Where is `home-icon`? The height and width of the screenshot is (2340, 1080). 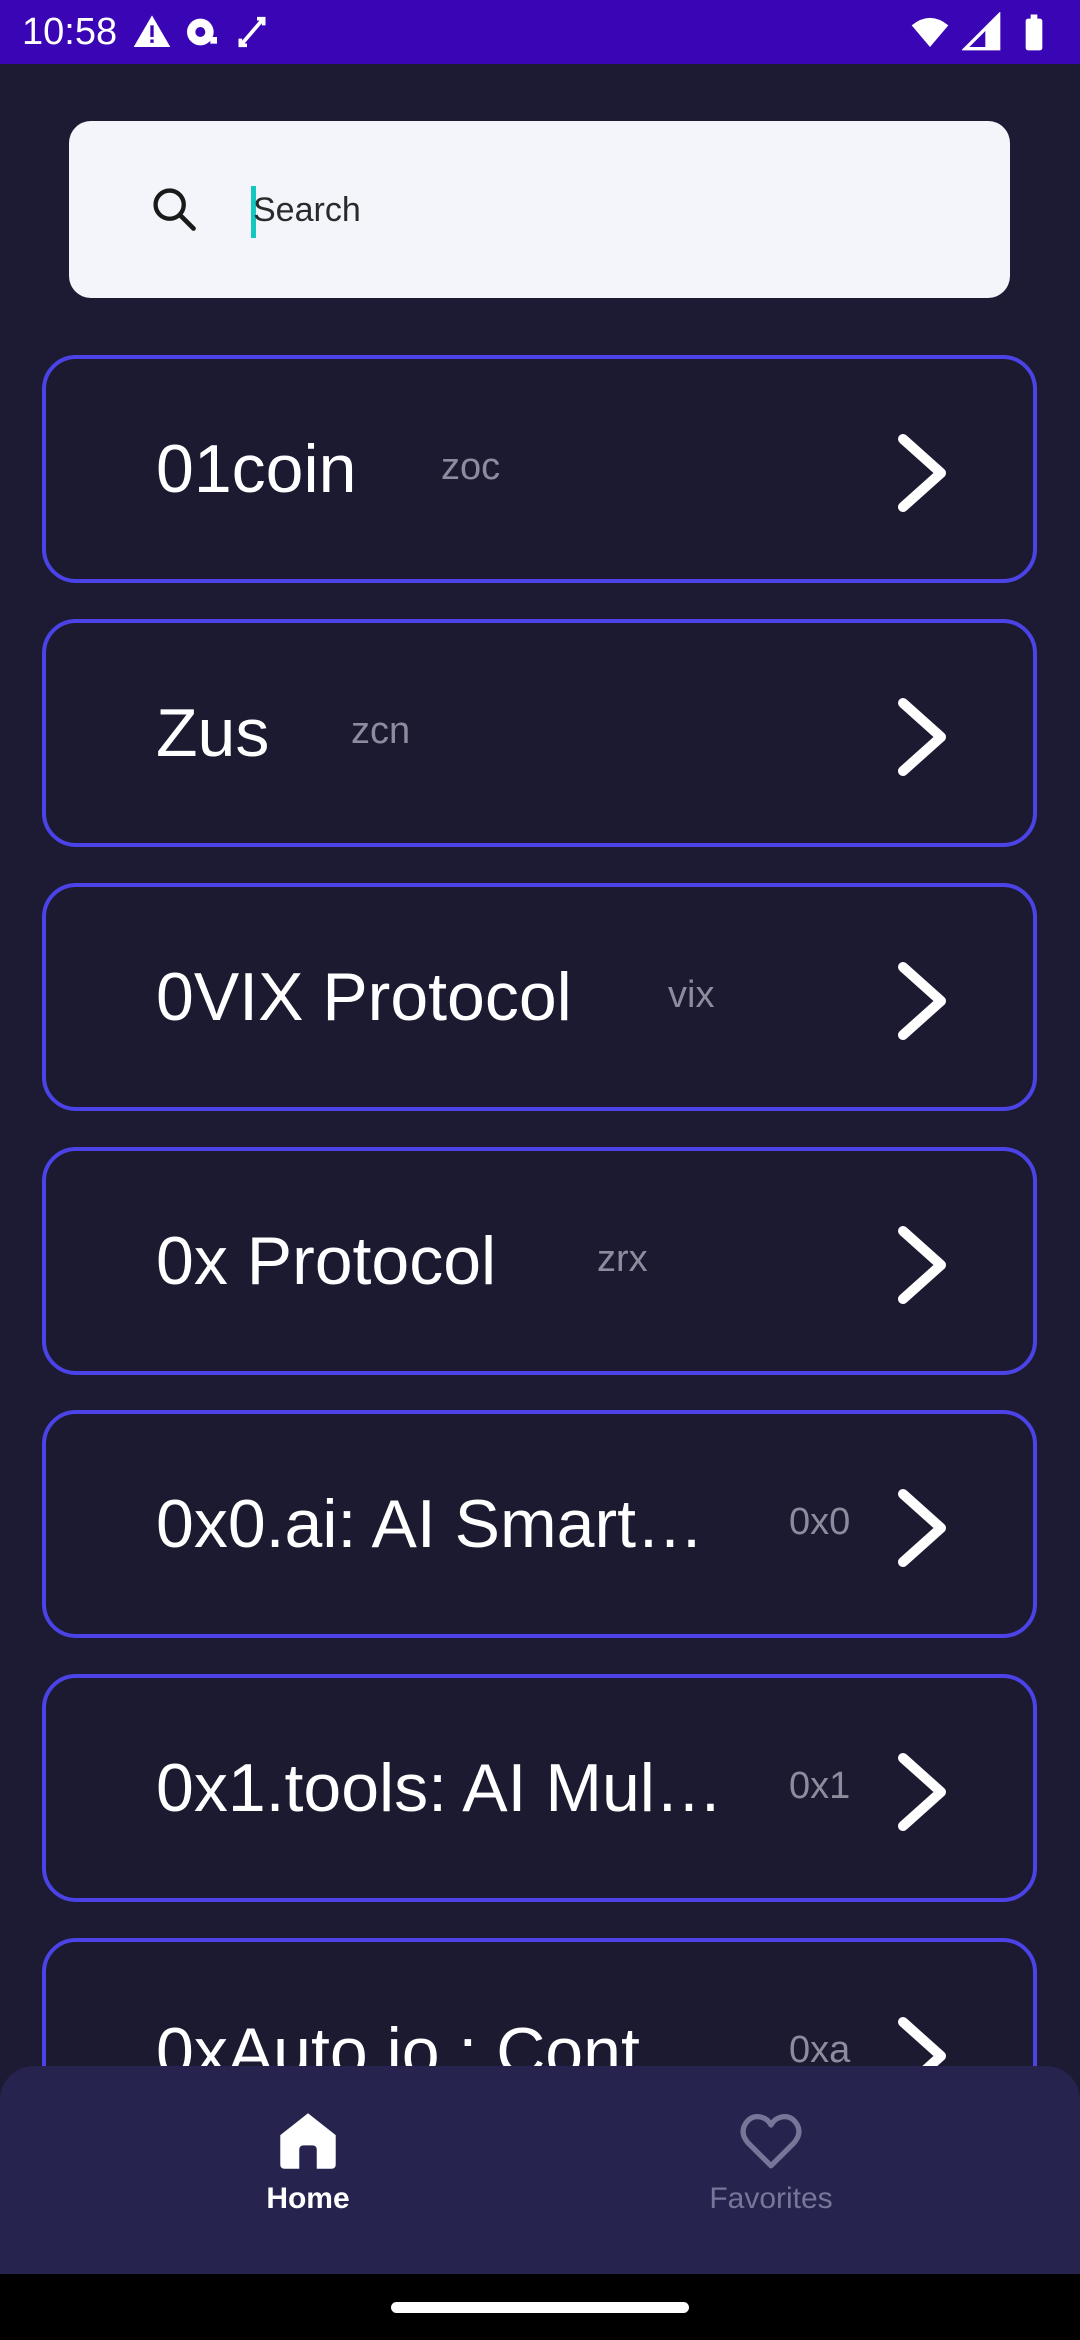
home-icon is located at coordinates (308, 2141).